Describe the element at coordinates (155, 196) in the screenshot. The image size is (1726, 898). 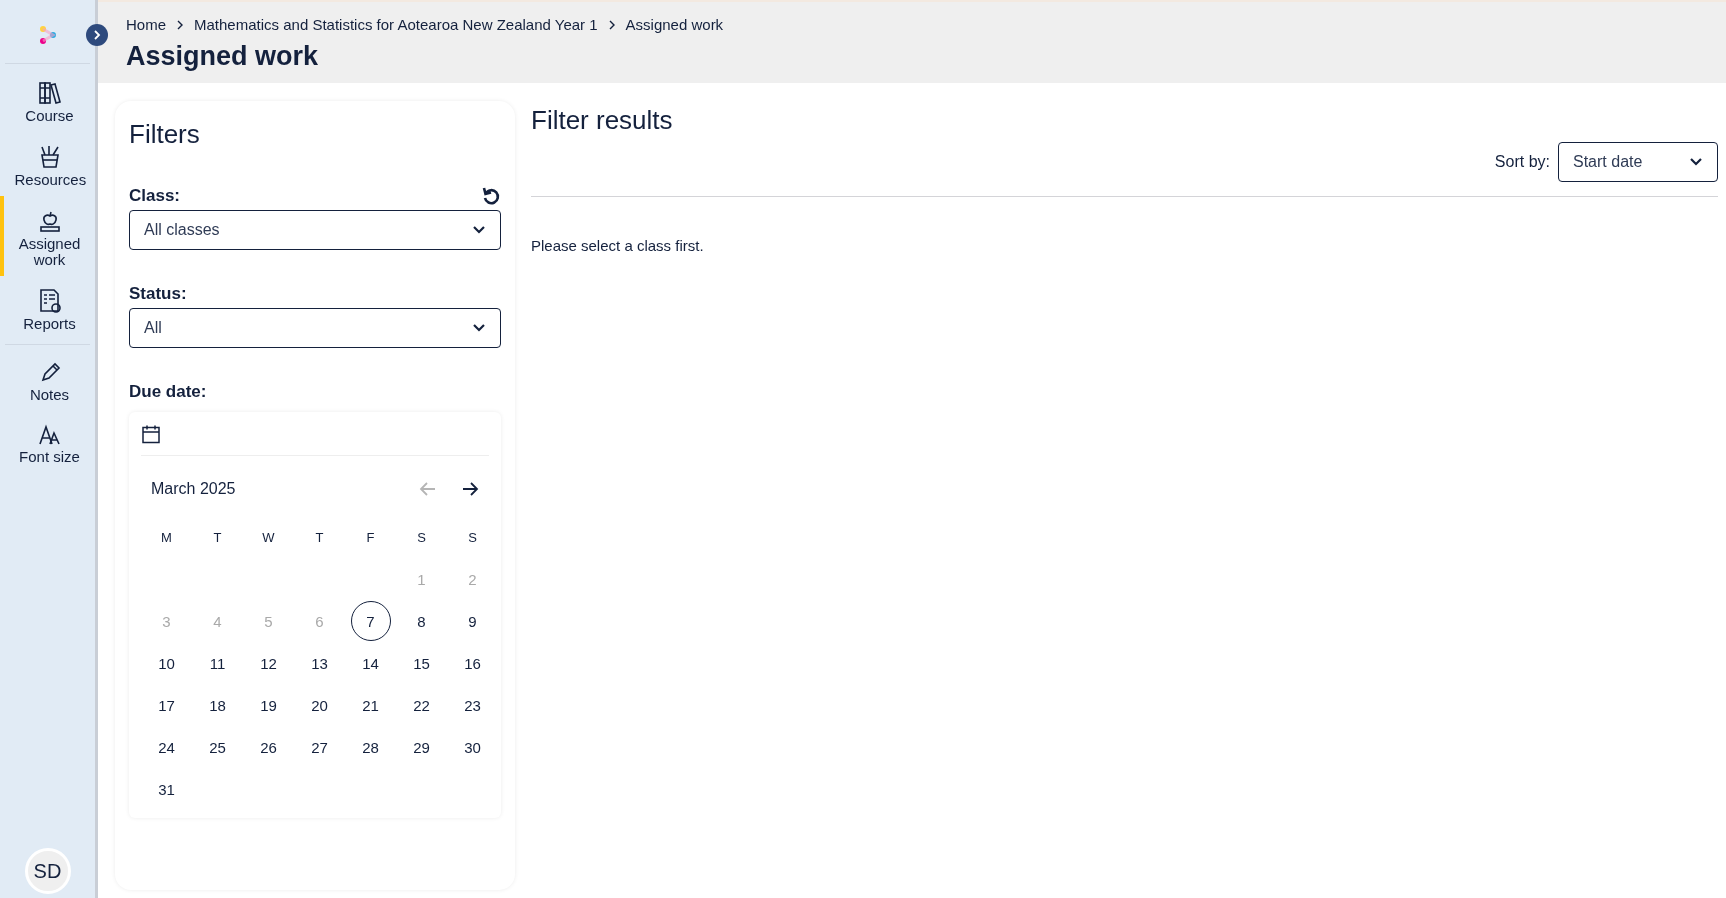
I see `field-label: Class:` at that location.